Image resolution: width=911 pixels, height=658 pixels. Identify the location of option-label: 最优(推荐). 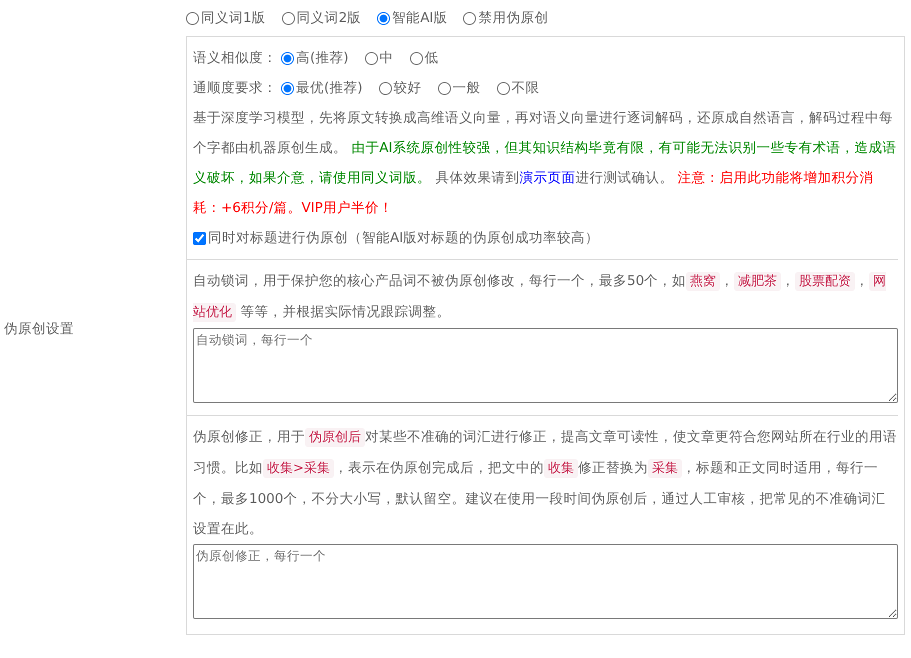
(329, 88).